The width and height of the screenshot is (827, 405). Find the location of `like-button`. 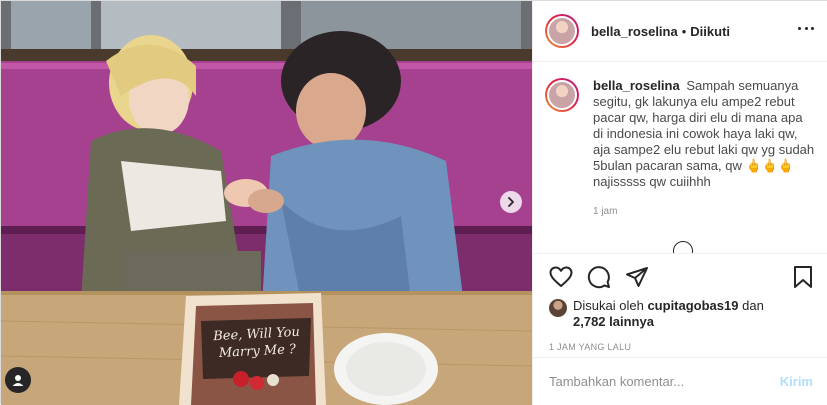

like-button is located at coordinates (561, 277).